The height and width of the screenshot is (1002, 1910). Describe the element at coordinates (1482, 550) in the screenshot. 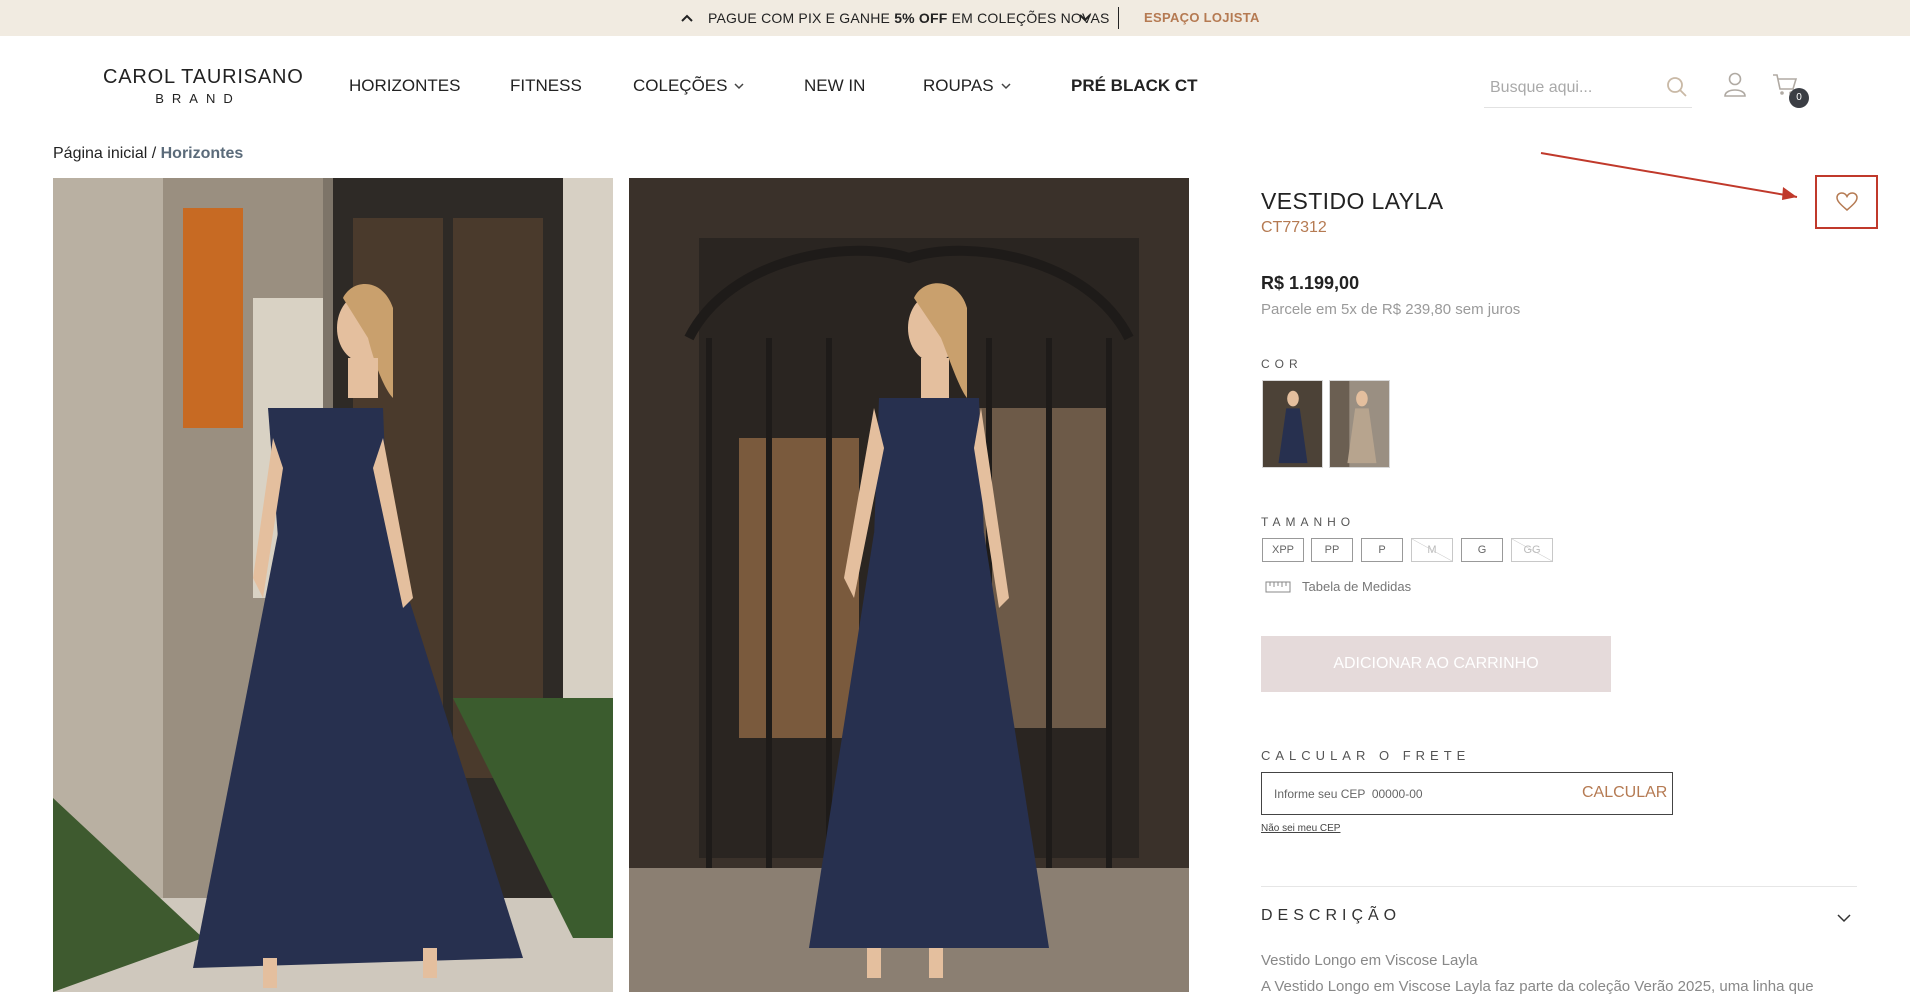

I see `size-option-g: G` at that location.